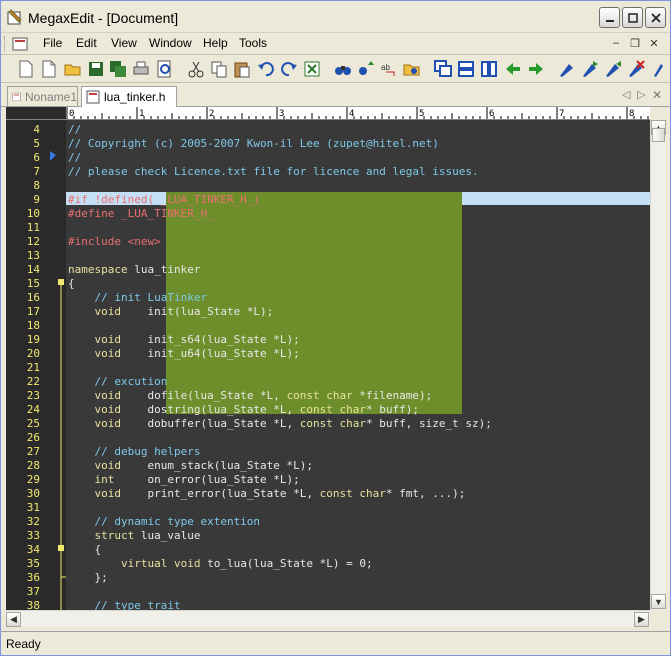  What do you see at coordinates (23, 644) in the screenshot?
I see `status-text: Ready` at bounding box center [23, 644].